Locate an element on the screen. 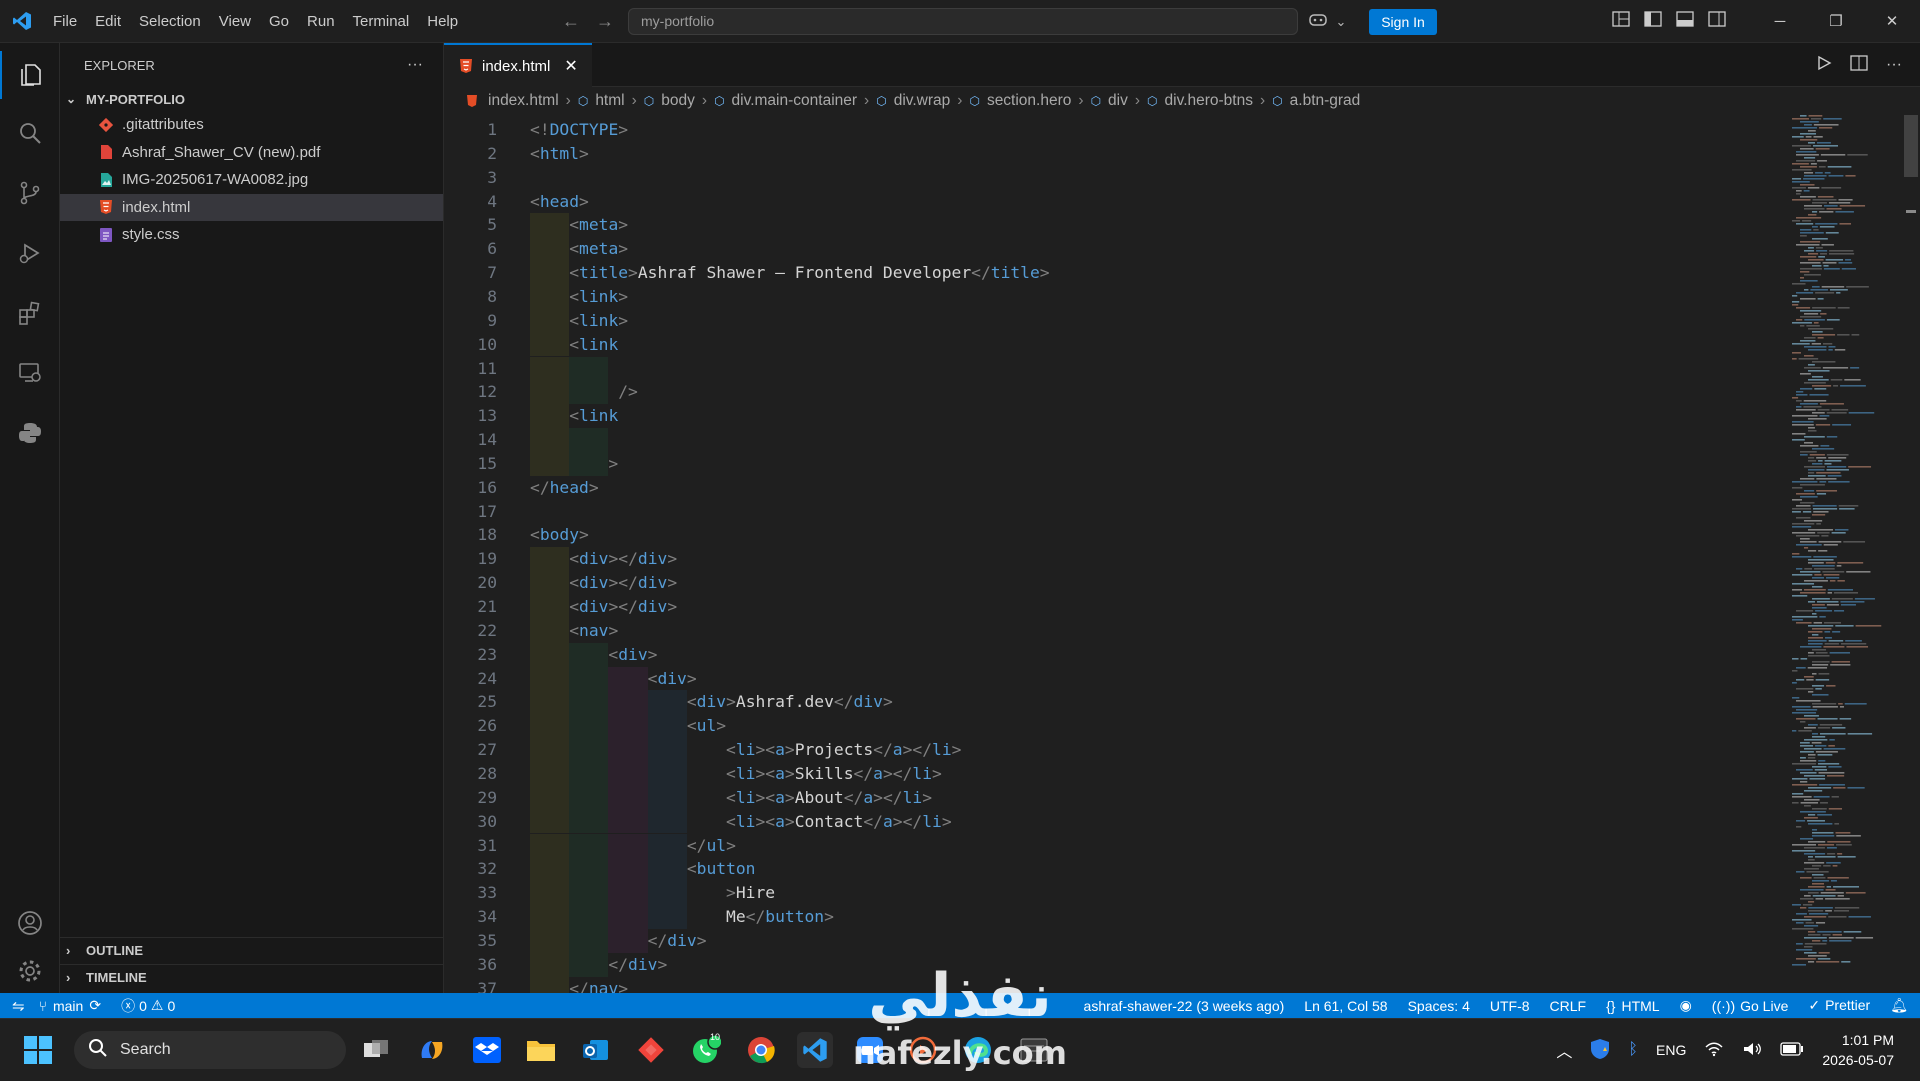 The image size is (1920, 1081). media-player-icon is located at coordinates (923, 1050).